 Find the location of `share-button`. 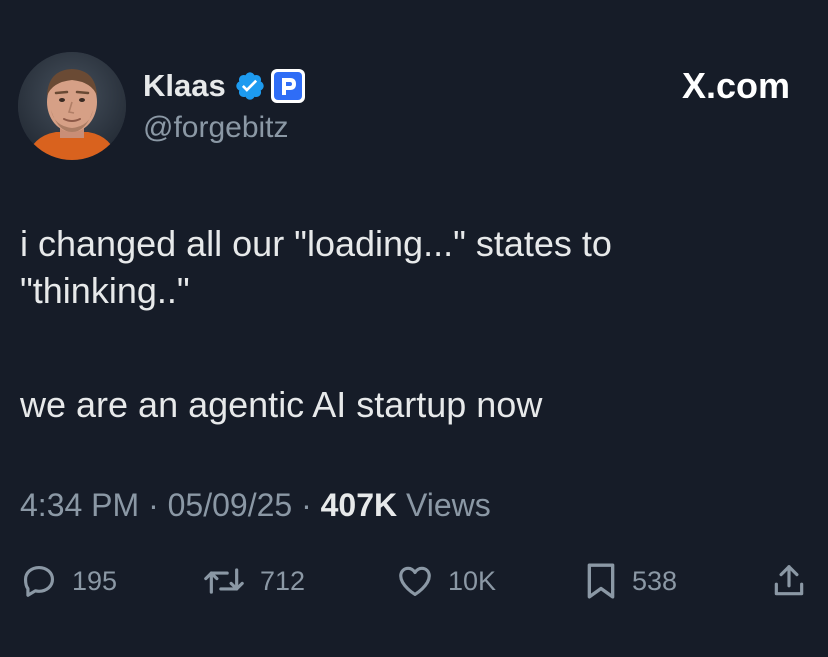

share-button is located at coordinates (789, 581).